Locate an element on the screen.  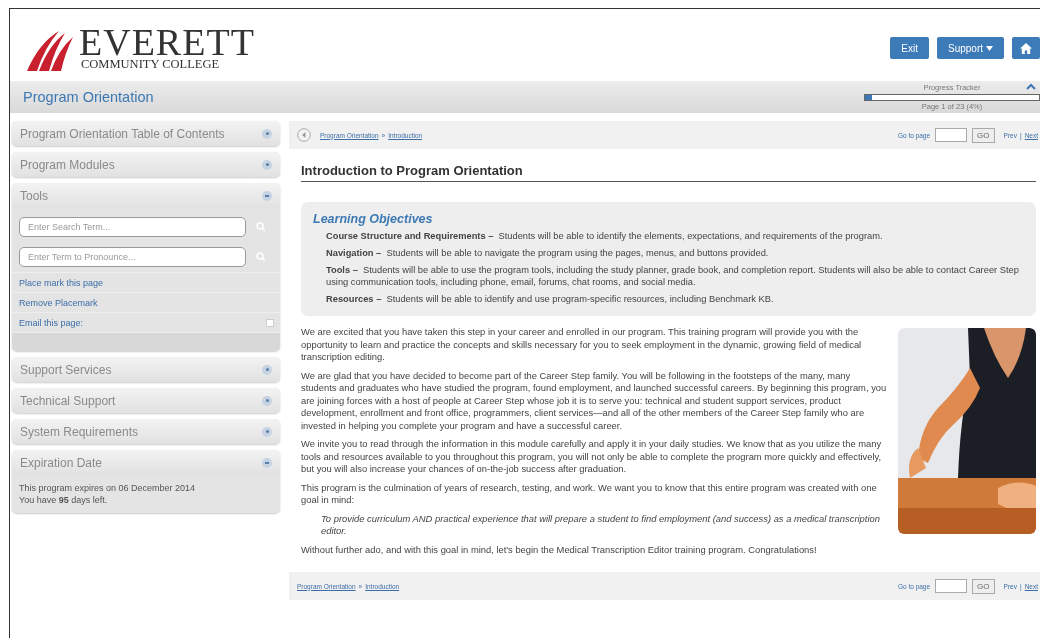
page-title: Introduction to Program Orientation is located at coordinates (668, 172).